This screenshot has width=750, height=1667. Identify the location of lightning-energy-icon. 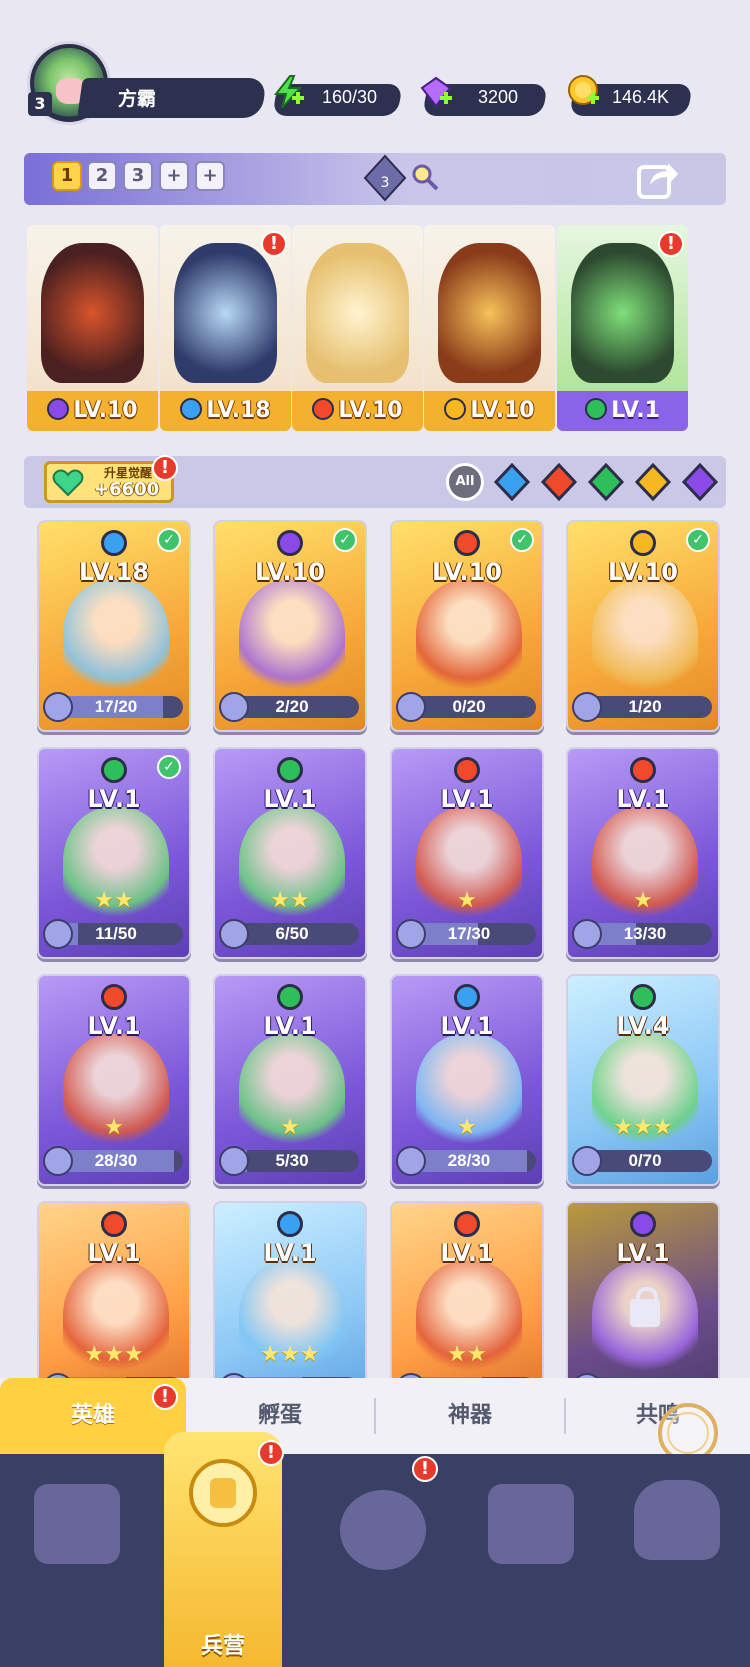
(288, 92).